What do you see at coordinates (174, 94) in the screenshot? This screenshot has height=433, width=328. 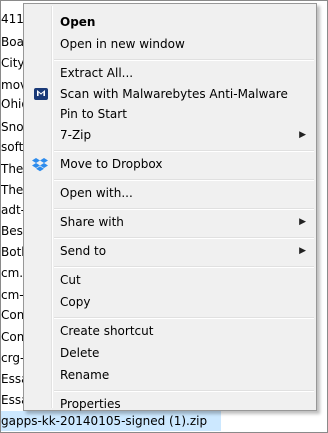 I see `menu-item-label: Scan with Malwarebytes Anti-Malware` at bounding box center [174, 94].